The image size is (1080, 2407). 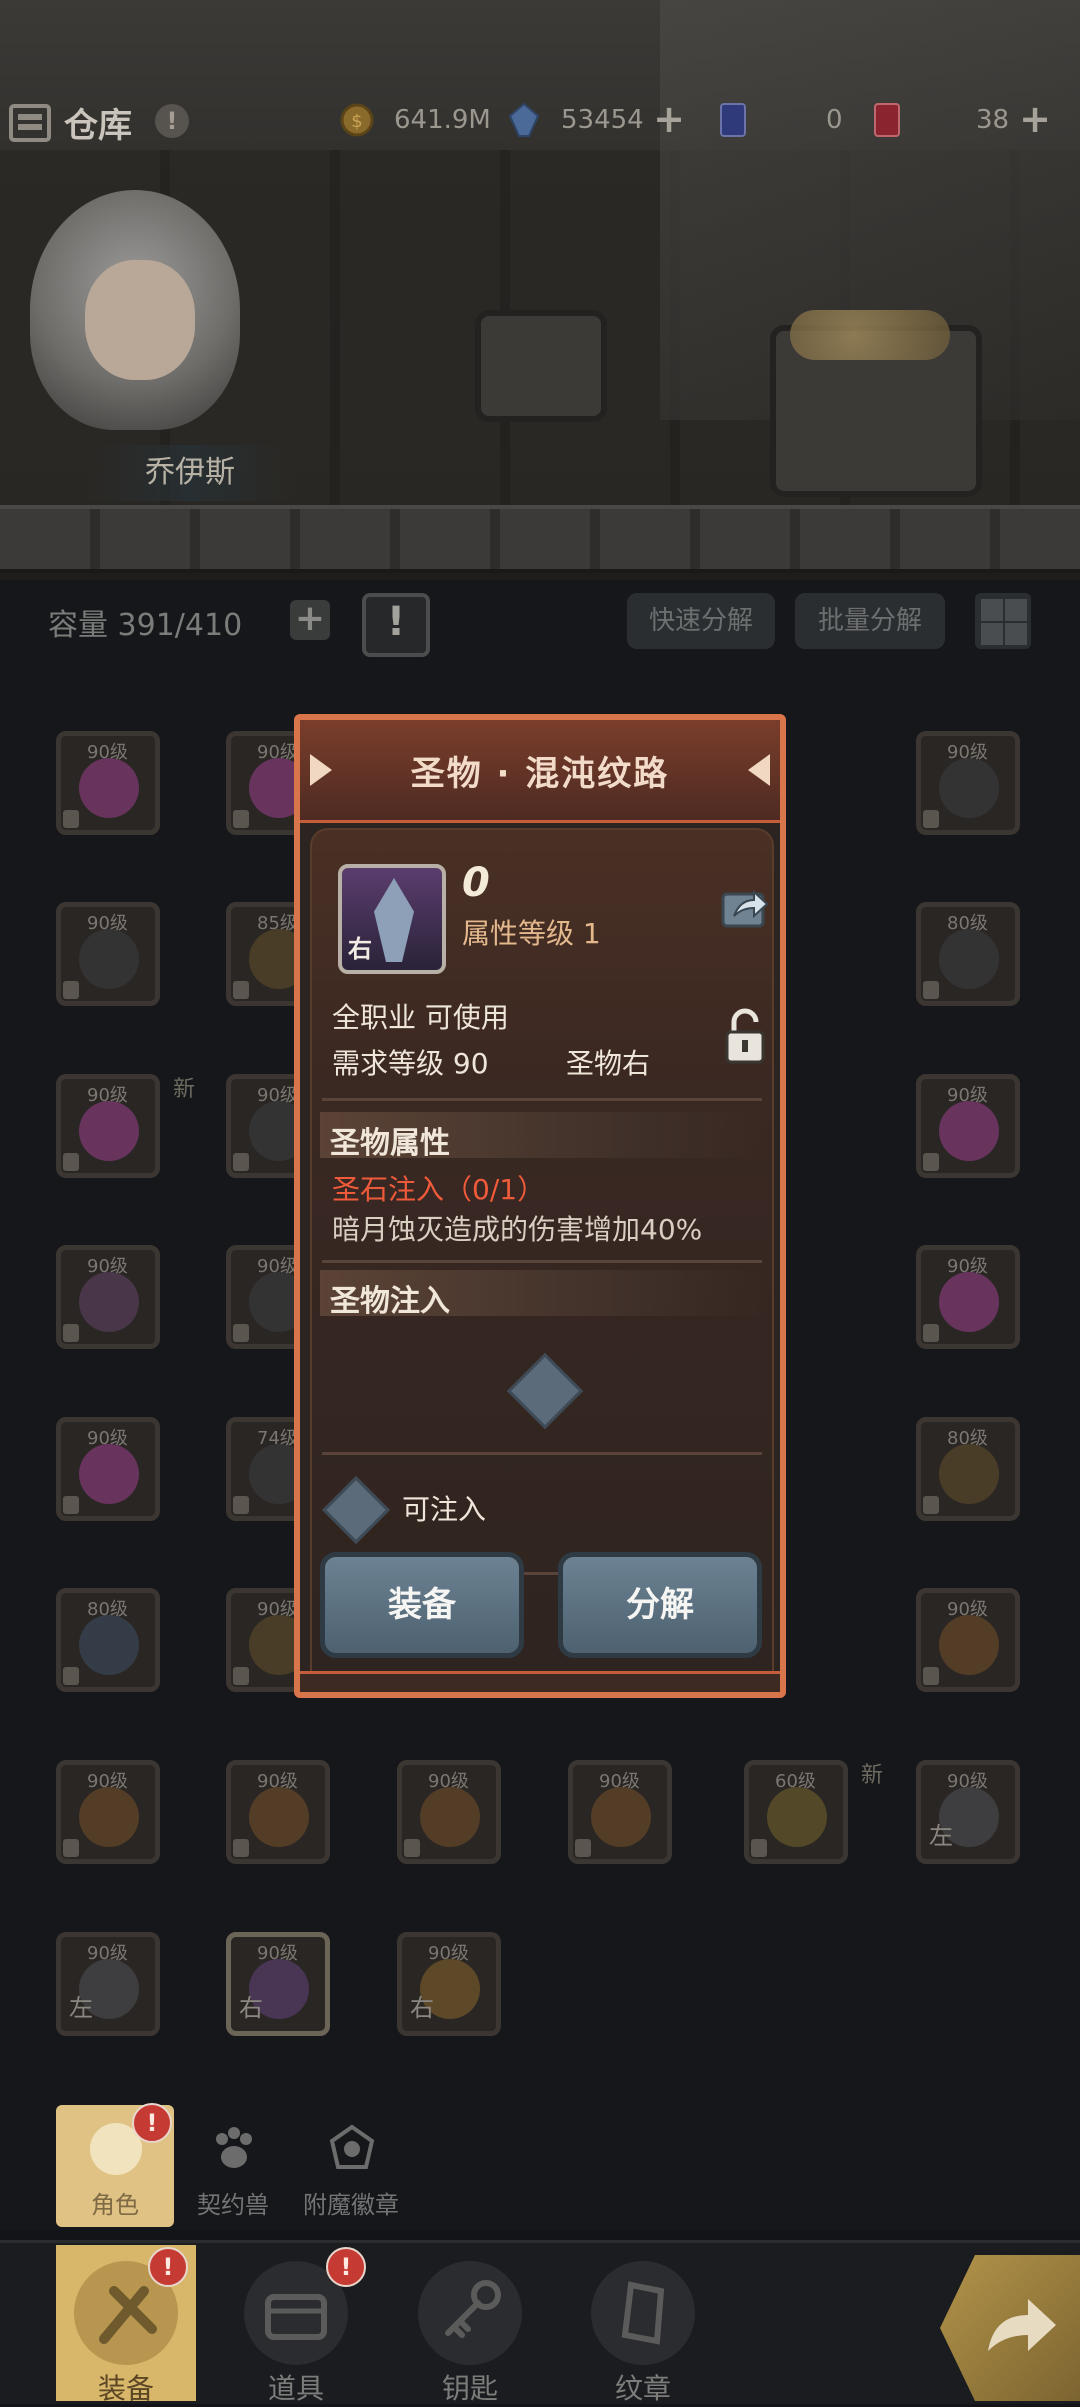 I want to click on crystal-plus-button: +, so click(x=669, y=119).